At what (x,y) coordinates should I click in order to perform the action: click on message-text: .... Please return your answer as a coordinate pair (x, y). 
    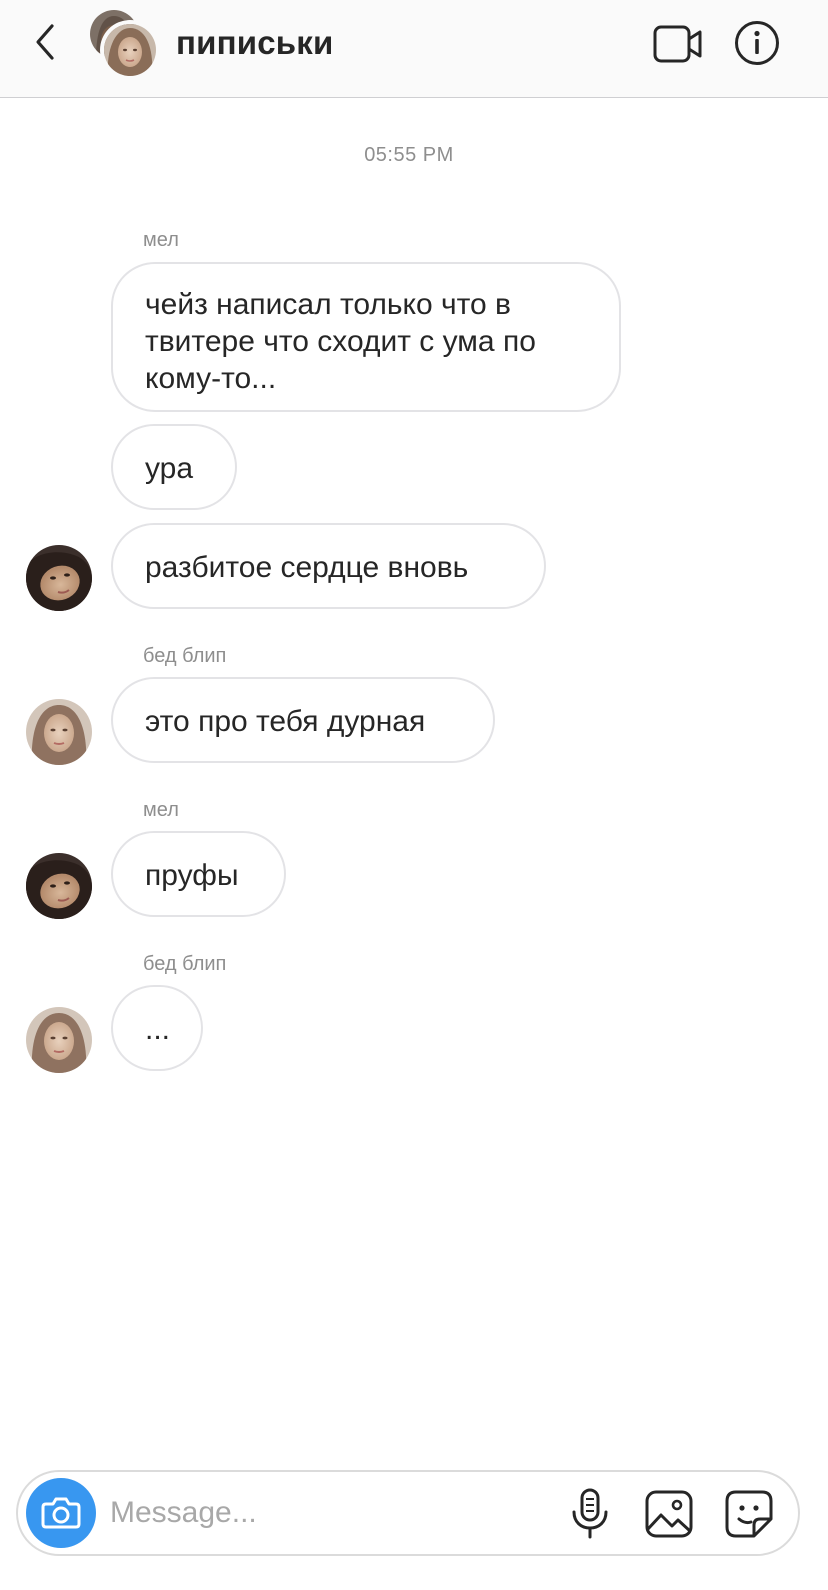
    Looking at the image, I should click on (158, 1029).